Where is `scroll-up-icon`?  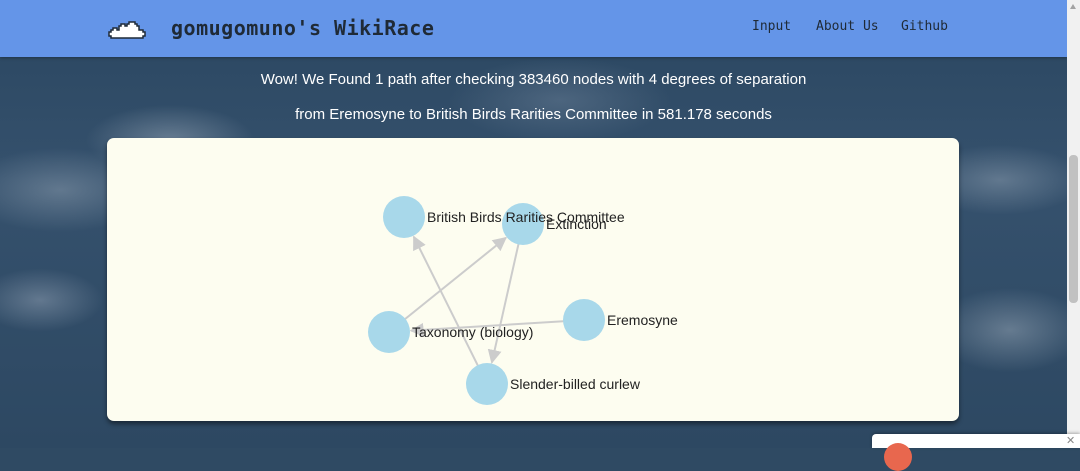
scroll-up-icon is located at coordinates (1073, 6).